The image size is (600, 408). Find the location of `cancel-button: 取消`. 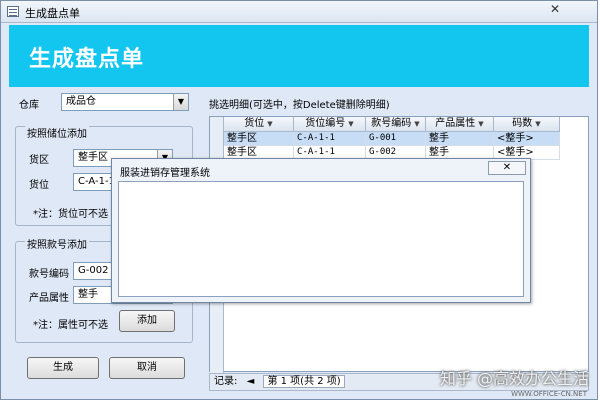

cancel-button: 取消 is located at coordinates (147, 368).